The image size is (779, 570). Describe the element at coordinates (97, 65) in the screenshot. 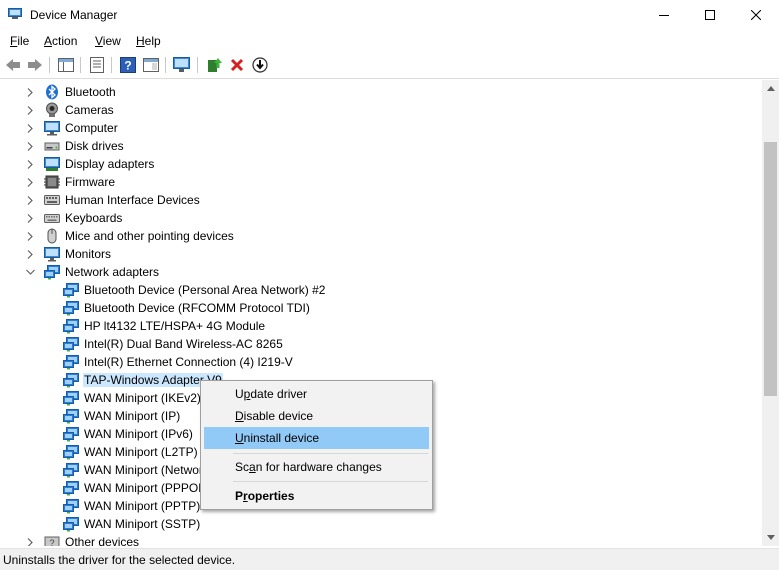

I see `properties-sheet-icon` at that location.